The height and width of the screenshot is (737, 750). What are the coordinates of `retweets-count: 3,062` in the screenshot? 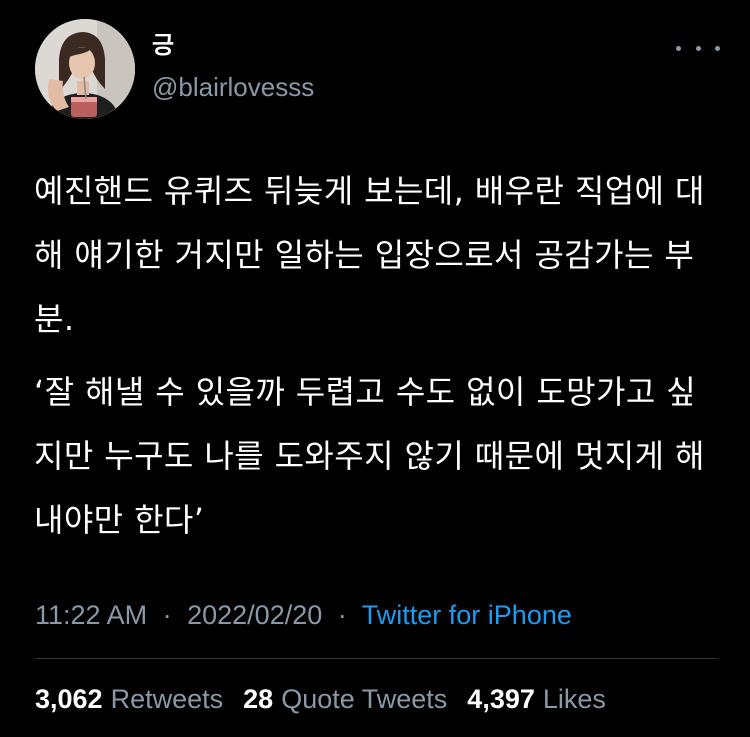 It's located at (69, 699).